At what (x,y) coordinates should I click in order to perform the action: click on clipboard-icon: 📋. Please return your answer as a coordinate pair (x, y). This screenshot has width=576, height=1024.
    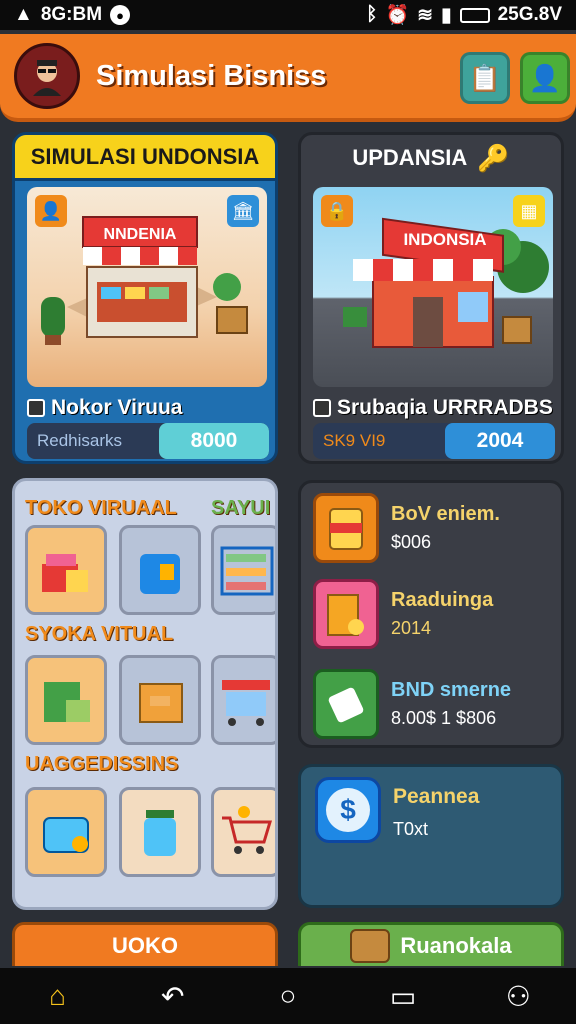
    Looking at the image, I should click on (485, 77).